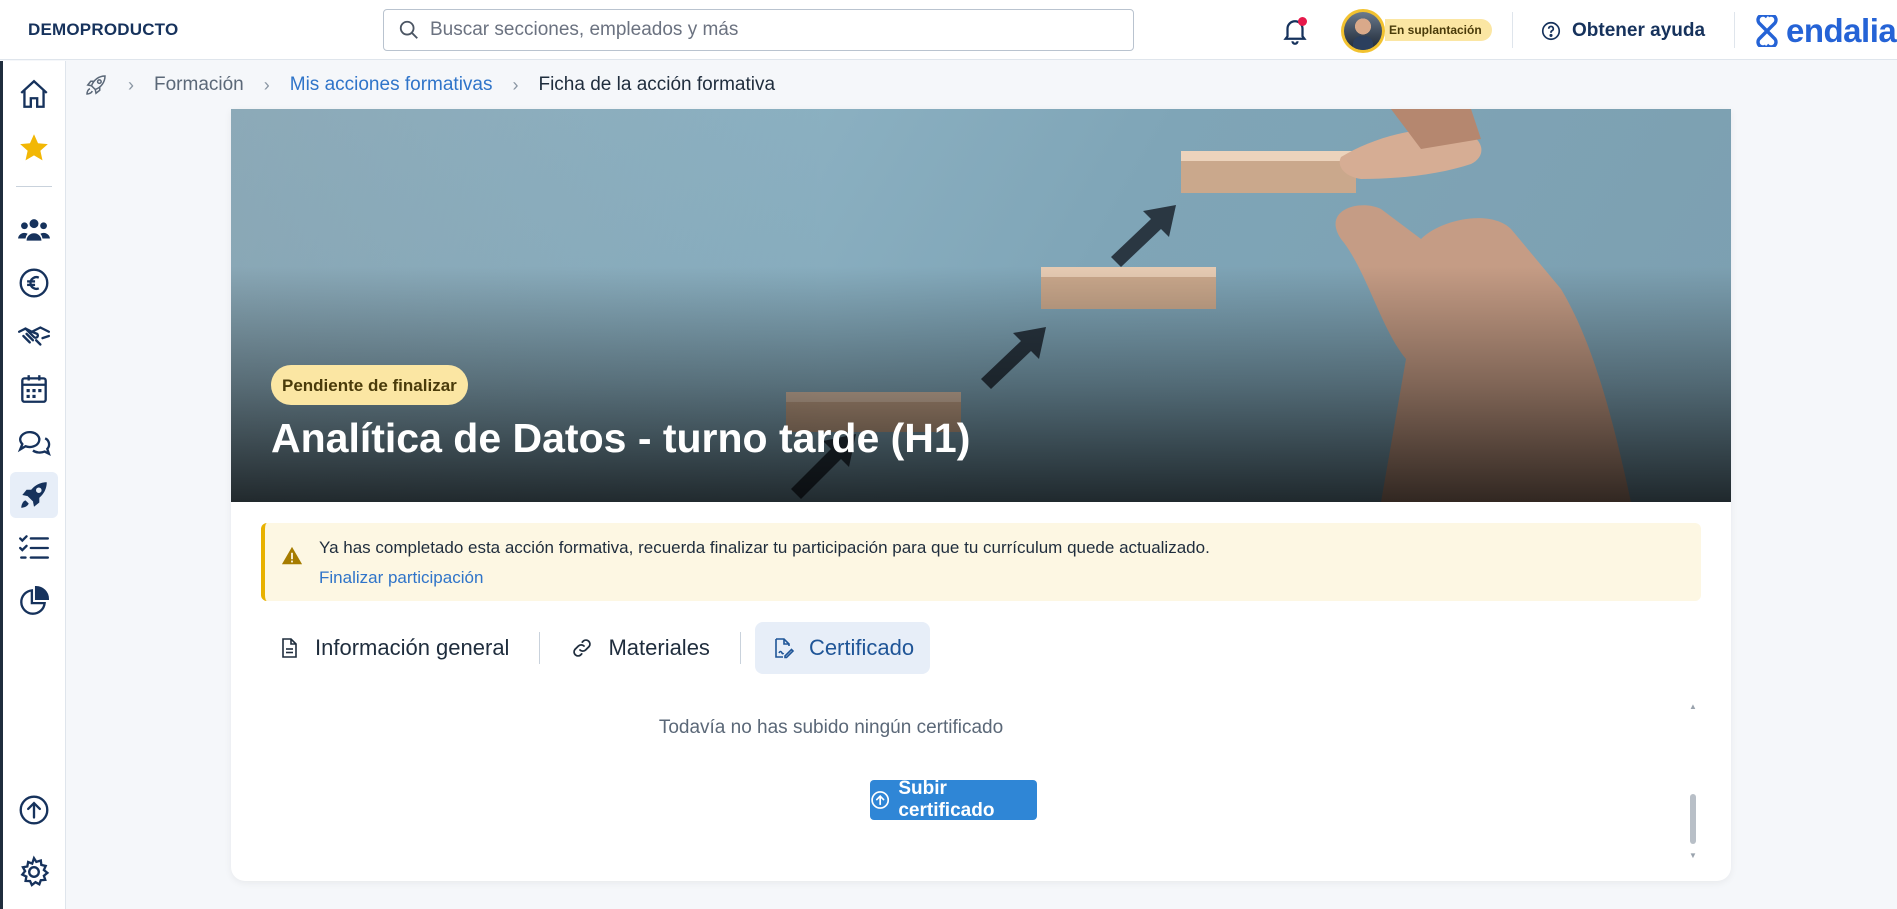 The width and height of the screenshot is (1897, 909). I want to click on checklist-icon, so click(34, 547).